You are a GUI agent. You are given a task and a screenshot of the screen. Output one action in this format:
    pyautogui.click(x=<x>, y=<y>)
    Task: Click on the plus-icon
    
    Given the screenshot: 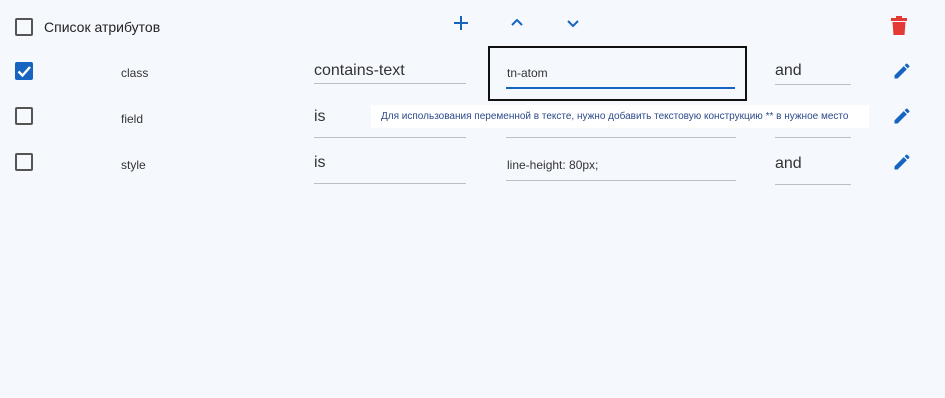 What is the action you would take?
    pyautogui.click(x=461, y=23)
    